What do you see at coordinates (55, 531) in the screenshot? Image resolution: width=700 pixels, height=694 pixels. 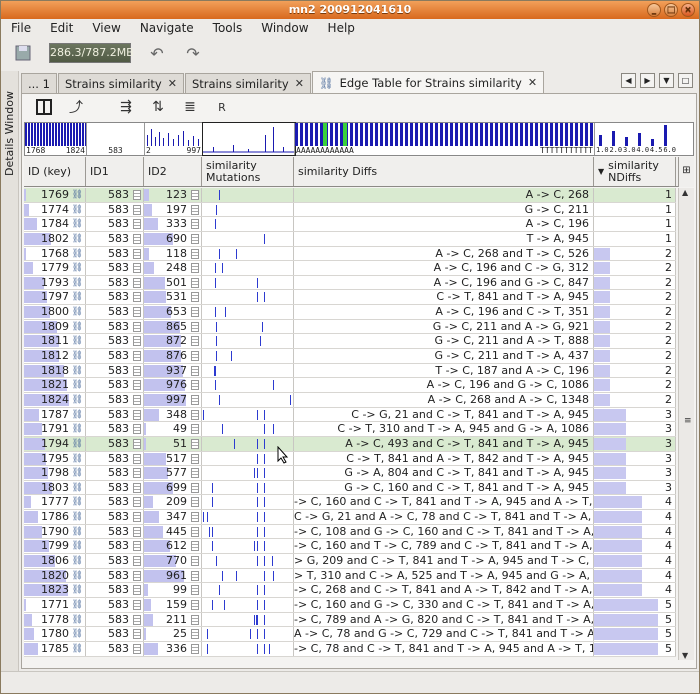 I see `id-cell: 1790 ⛓` at bounding box center [55, 531].